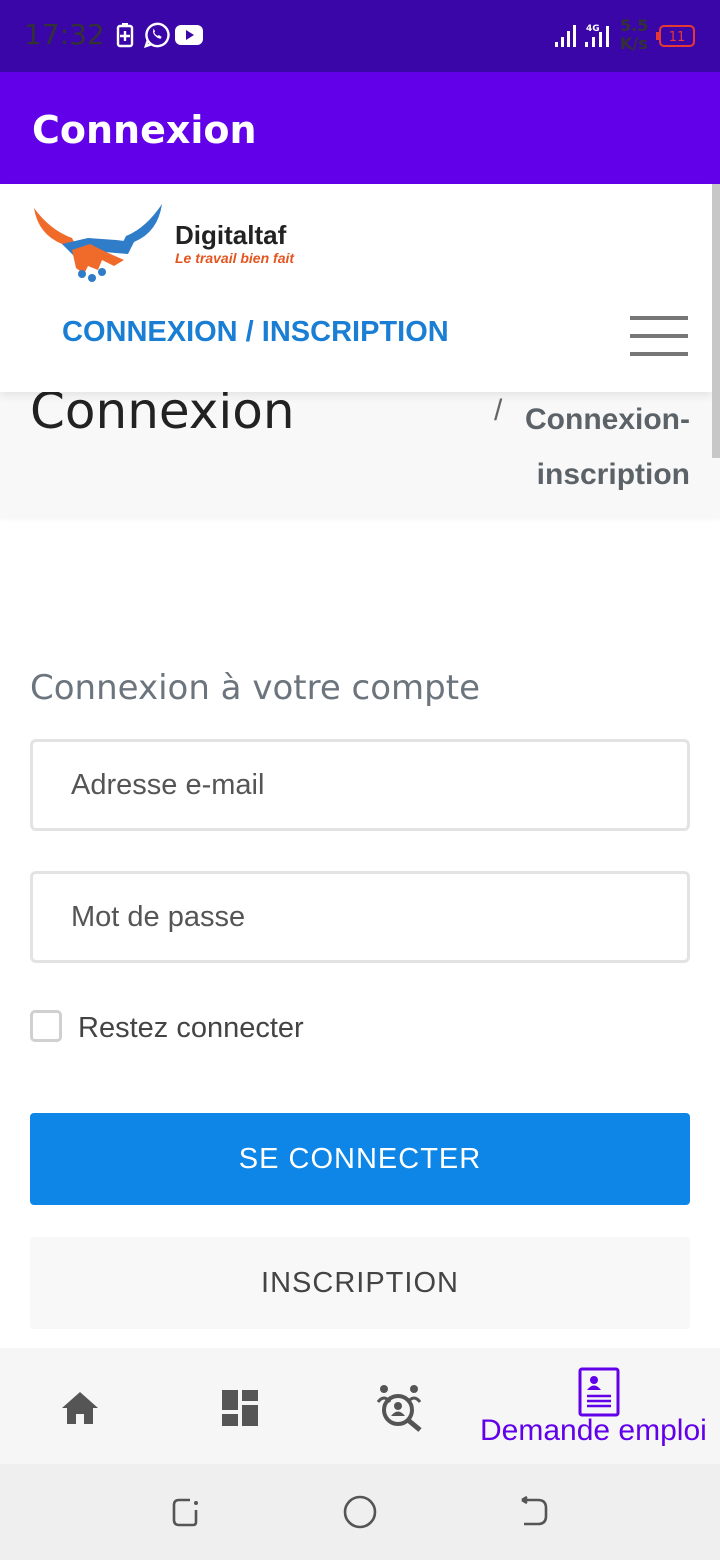 The image size is (720, 1560). I want to click on breadcrumb-current: Connexion- inscription, so click(590, 447).